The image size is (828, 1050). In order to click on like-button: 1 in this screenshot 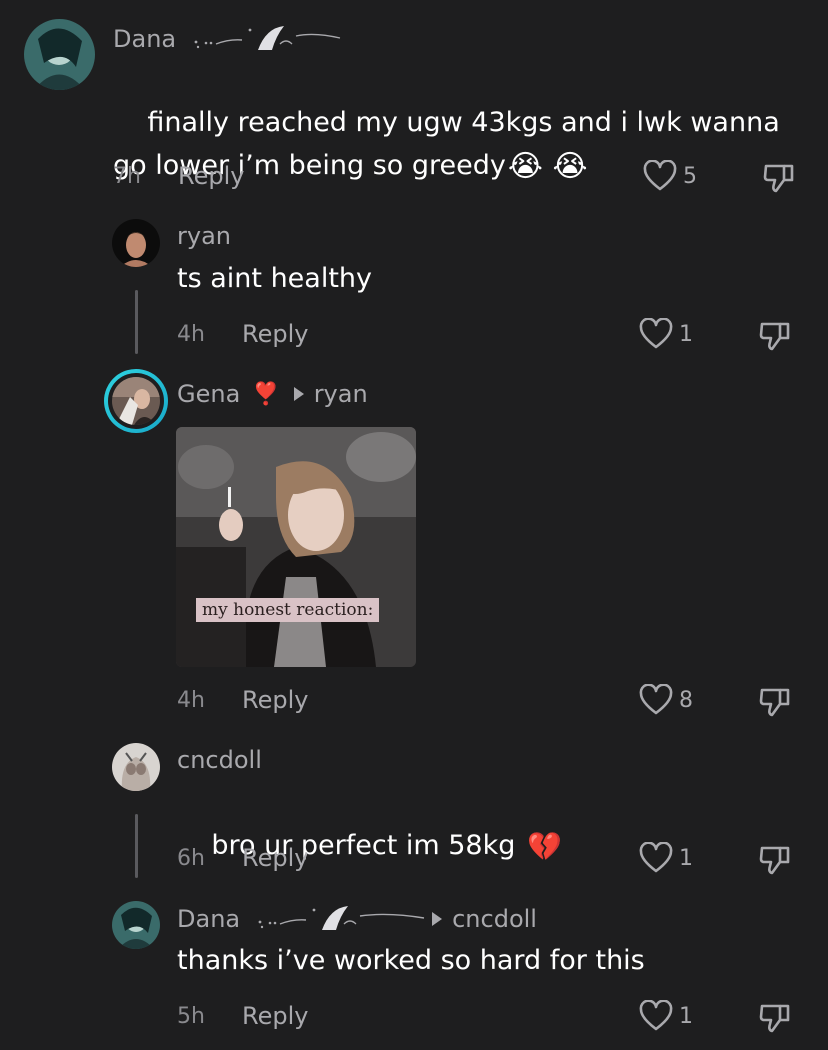, I will do `click(666, 1016)`.